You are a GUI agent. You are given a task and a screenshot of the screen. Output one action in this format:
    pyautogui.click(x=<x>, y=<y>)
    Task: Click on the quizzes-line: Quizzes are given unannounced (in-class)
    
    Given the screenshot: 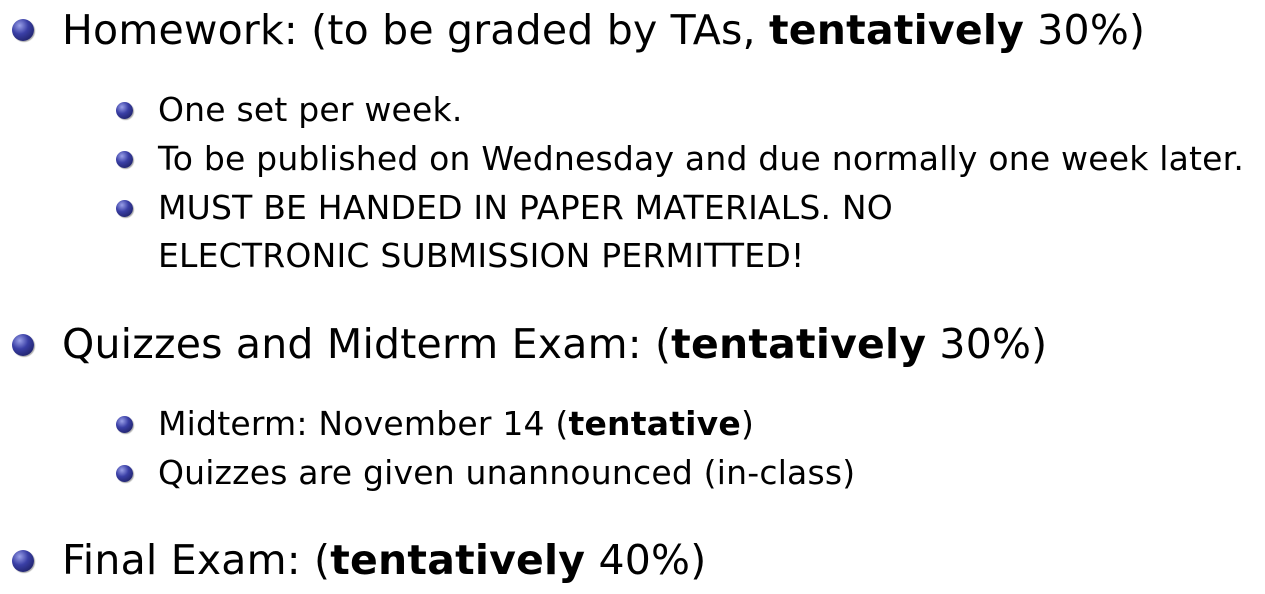 What is the action you would take?
    pyautogui.click(x=507, y=472)
    